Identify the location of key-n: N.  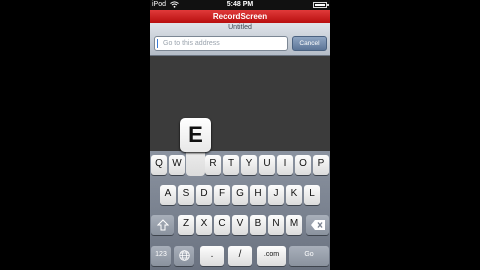
(276, 225).